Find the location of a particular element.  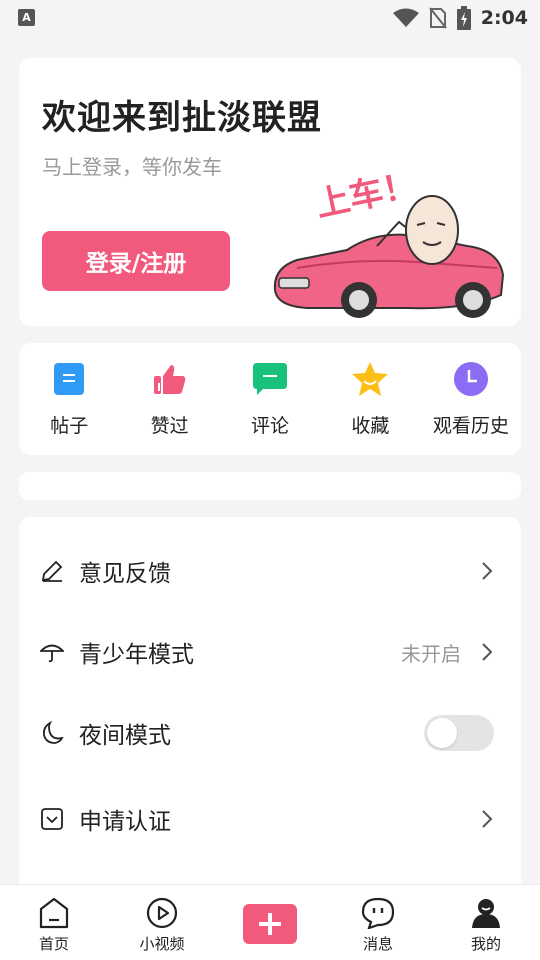

umbrella-icon is located at coordinates (52, 652).